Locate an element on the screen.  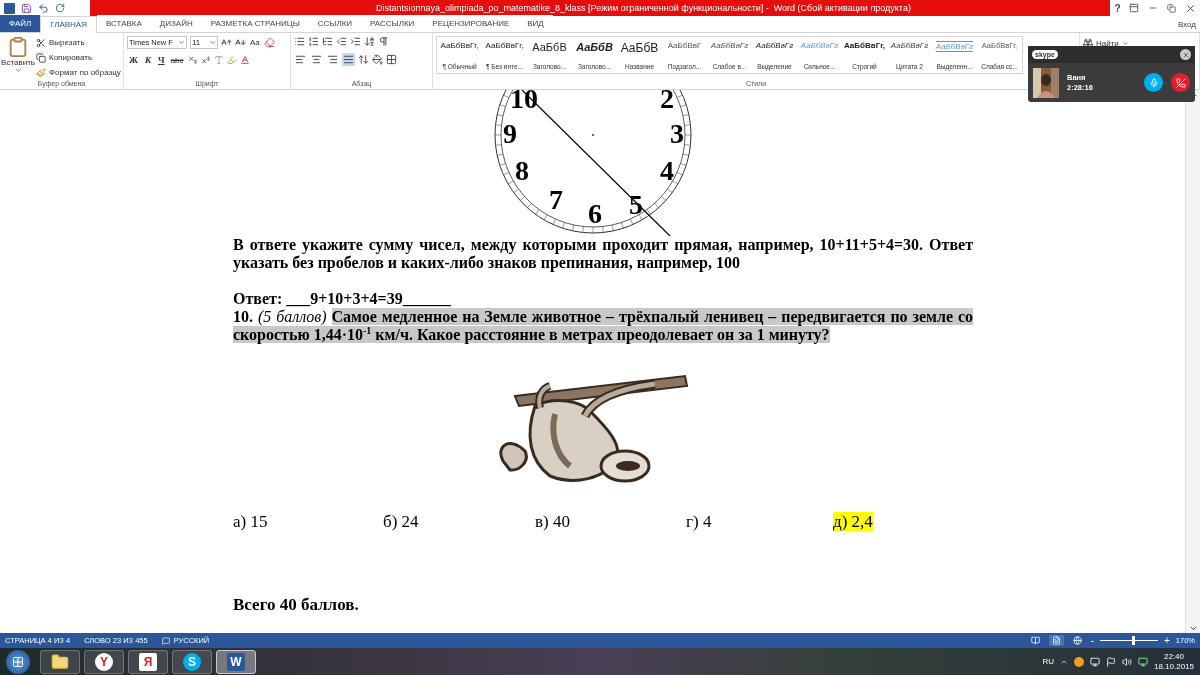
total-text: Всего 40 баллов. is located at coordinates (296, 605).